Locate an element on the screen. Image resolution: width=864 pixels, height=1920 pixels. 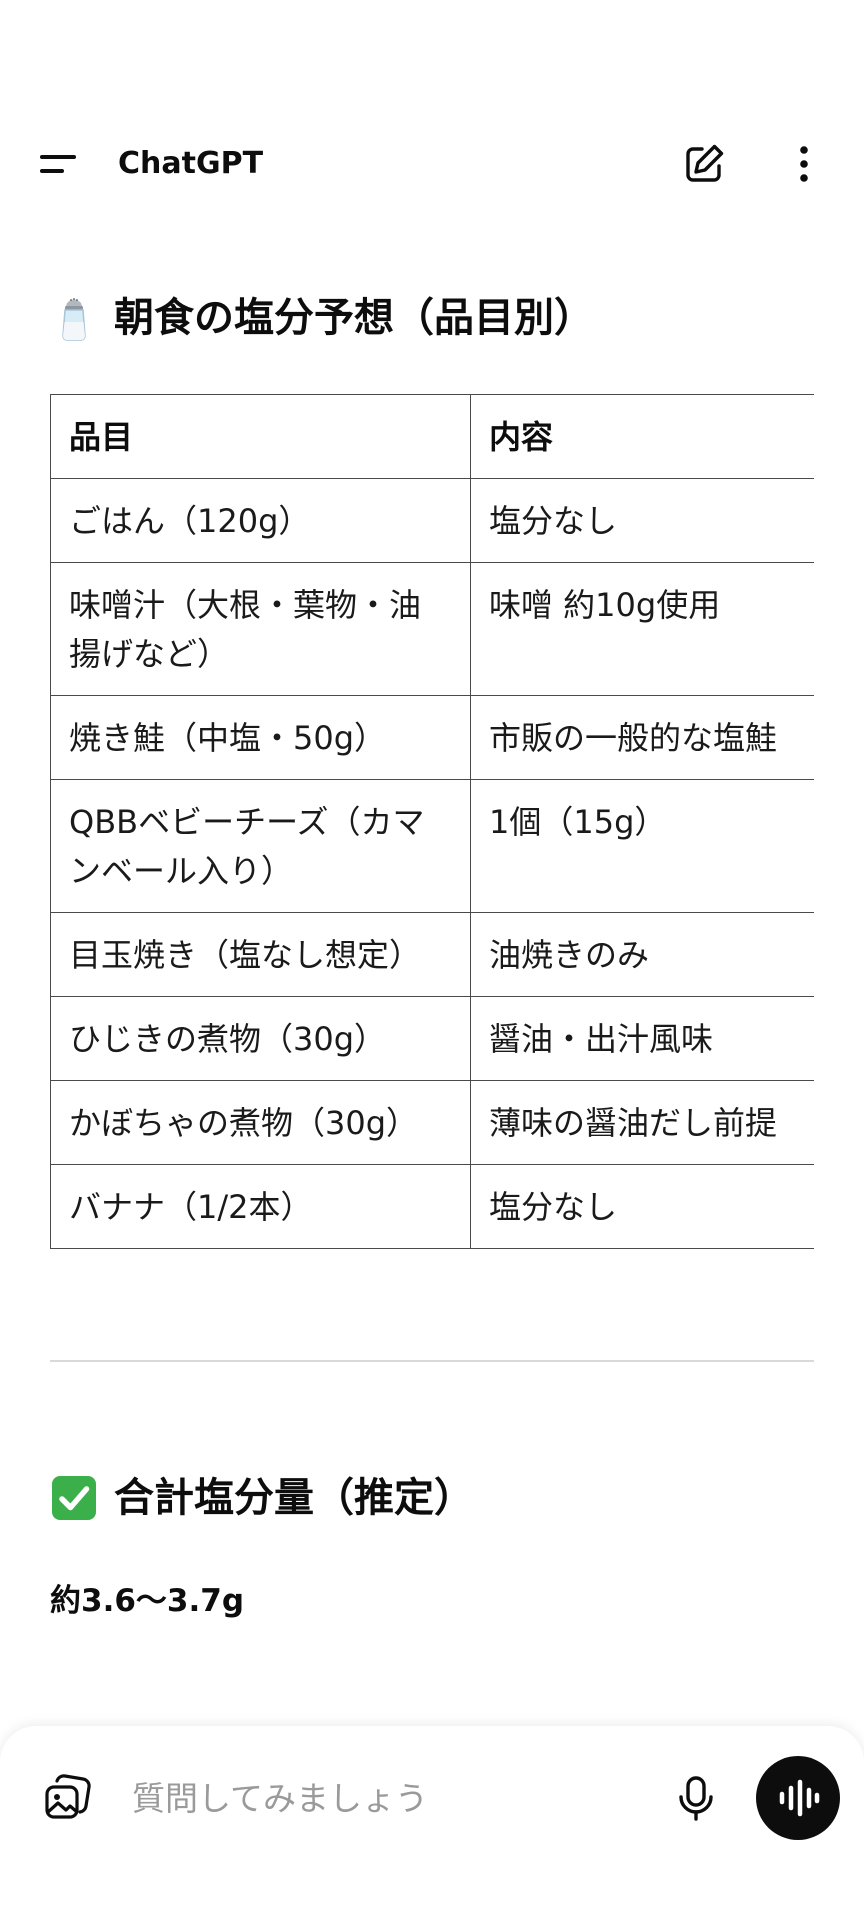
table-cell-content: 油焼きのみ is located at coordinates (642, 954).